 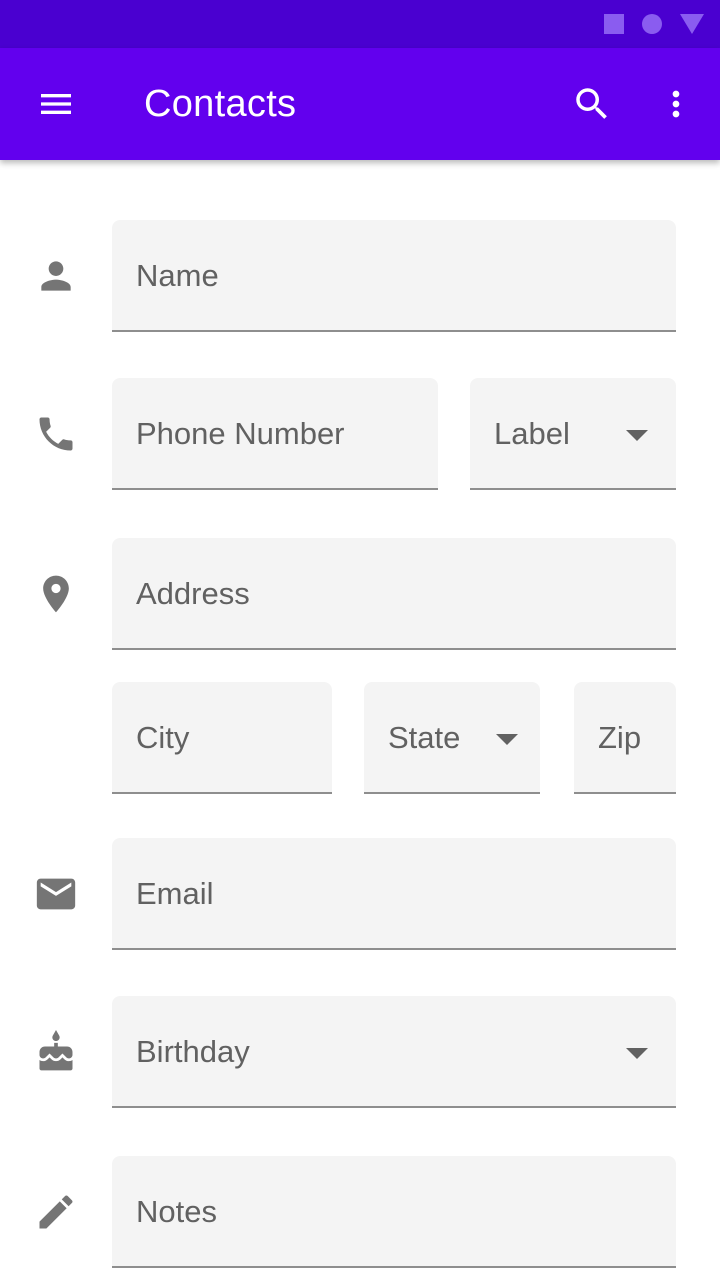 I want to click on notes-field: Notes, so click(x=394, y=1212).